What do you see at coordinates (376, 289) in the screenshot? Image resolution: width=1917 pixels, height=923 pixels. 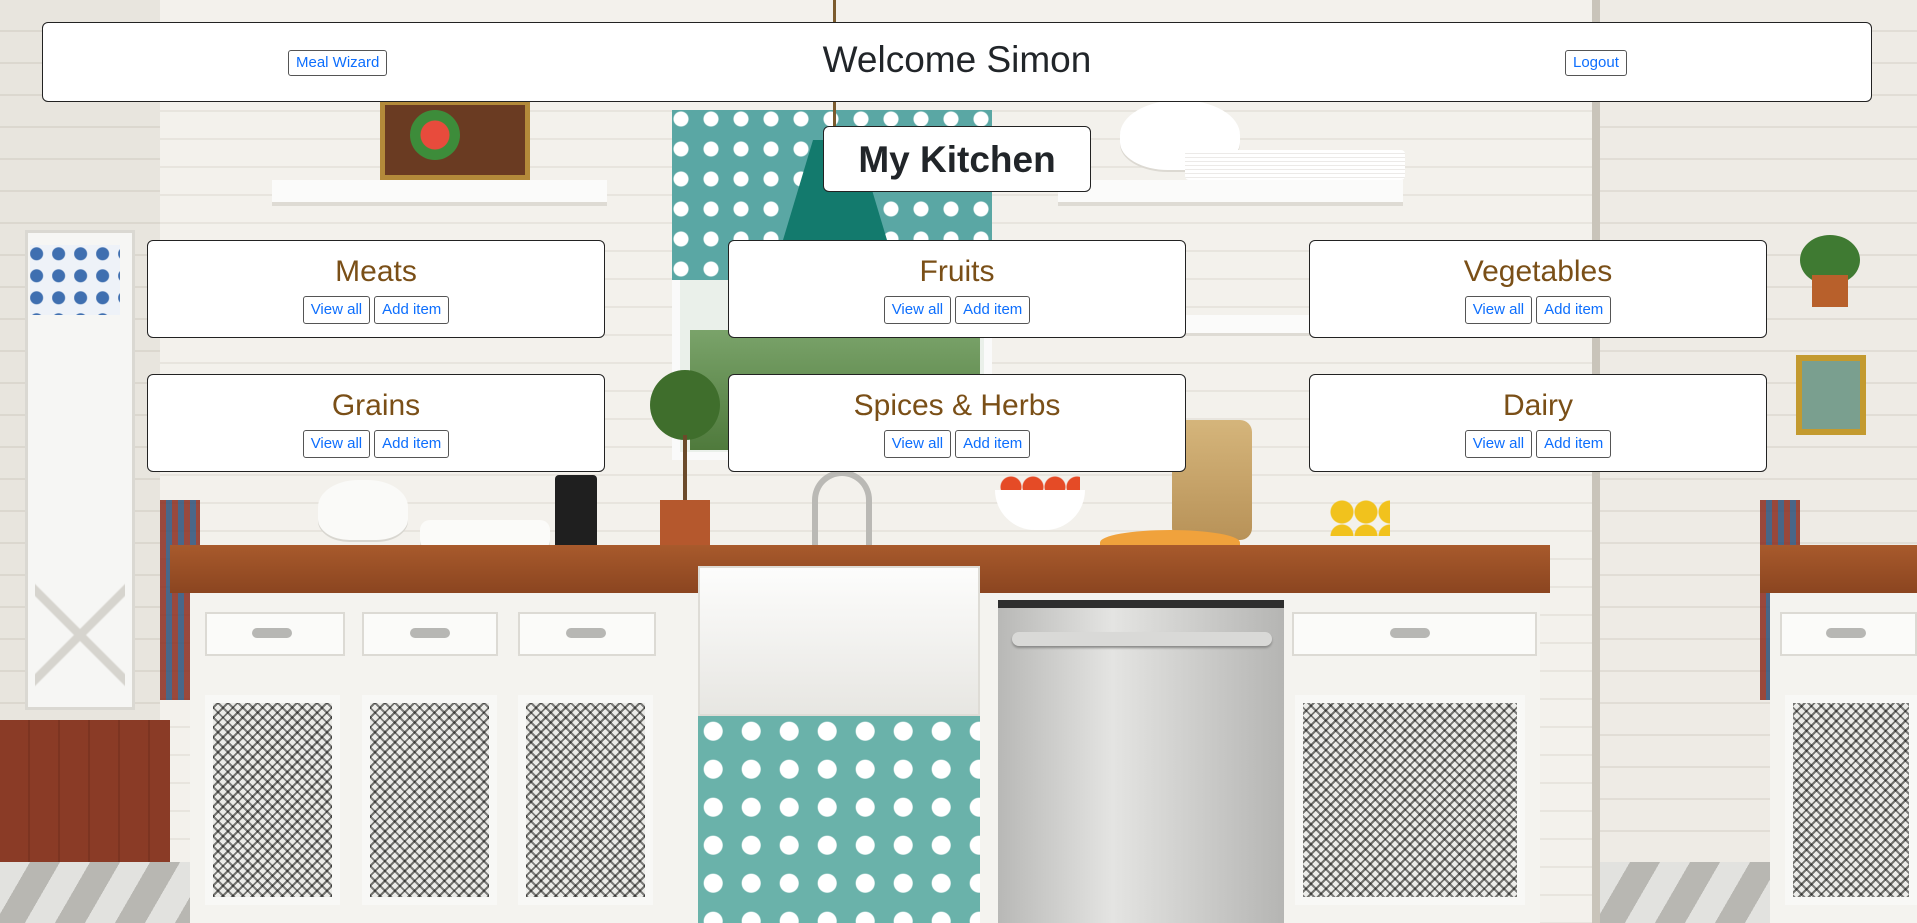 I see `category-card-meats: Meats View all Add item` at bounding box center [376, 289].